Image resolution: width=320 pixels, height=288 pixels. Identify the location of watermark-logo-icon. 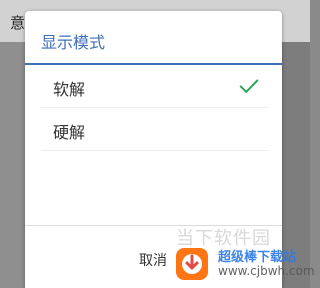
(192, 264).